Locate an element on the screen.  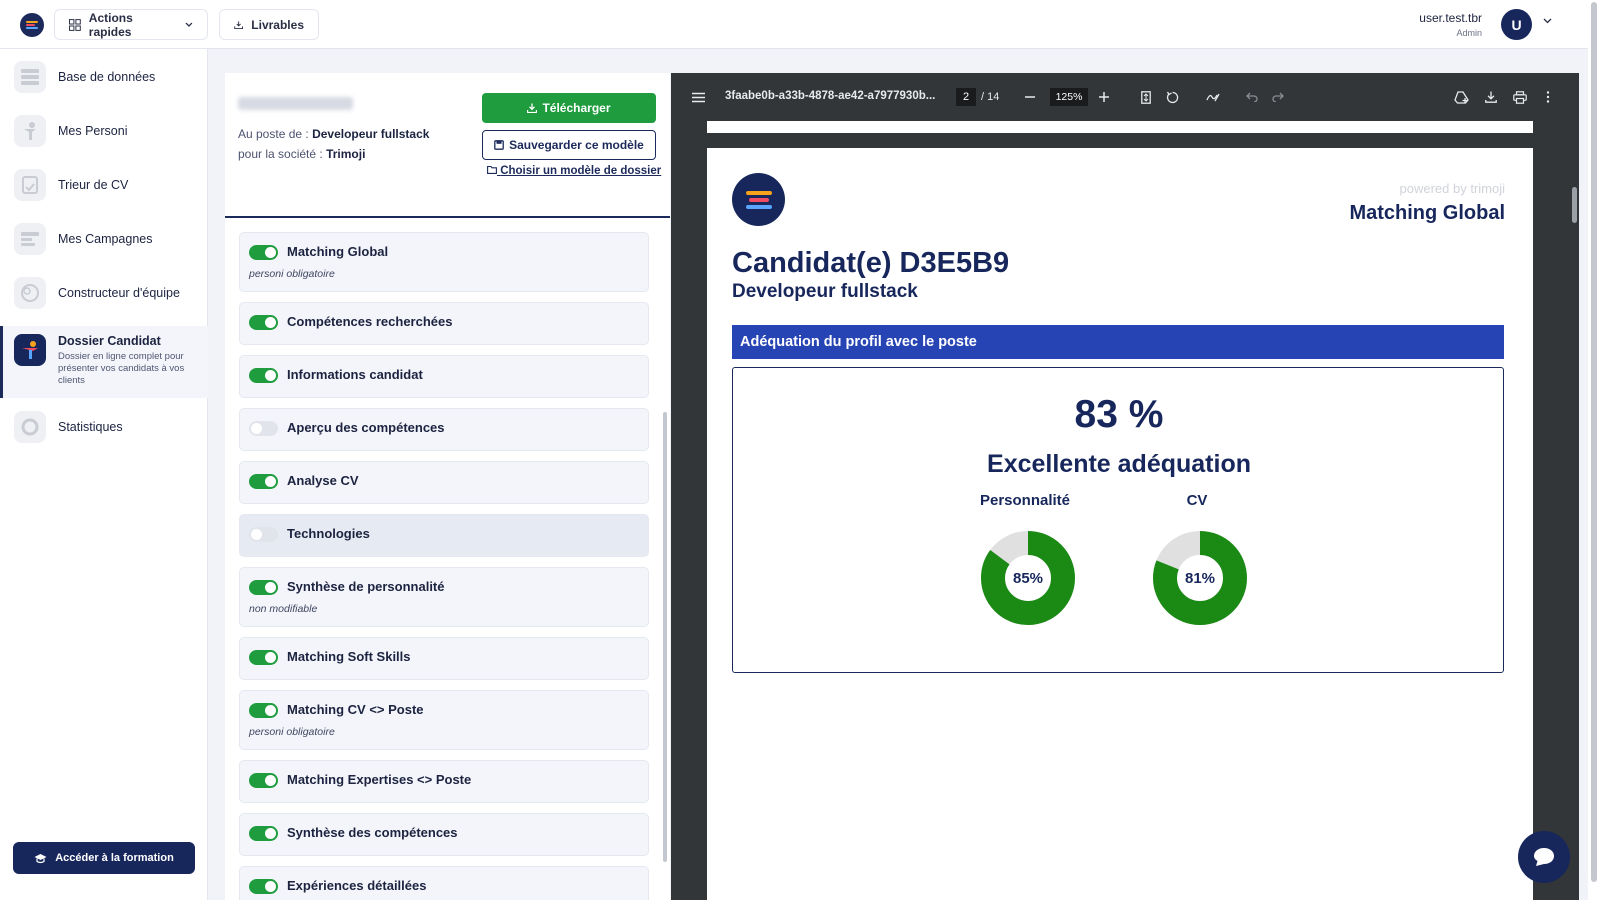
company-prefix: pour la société : is located at coordinates (280, 154).